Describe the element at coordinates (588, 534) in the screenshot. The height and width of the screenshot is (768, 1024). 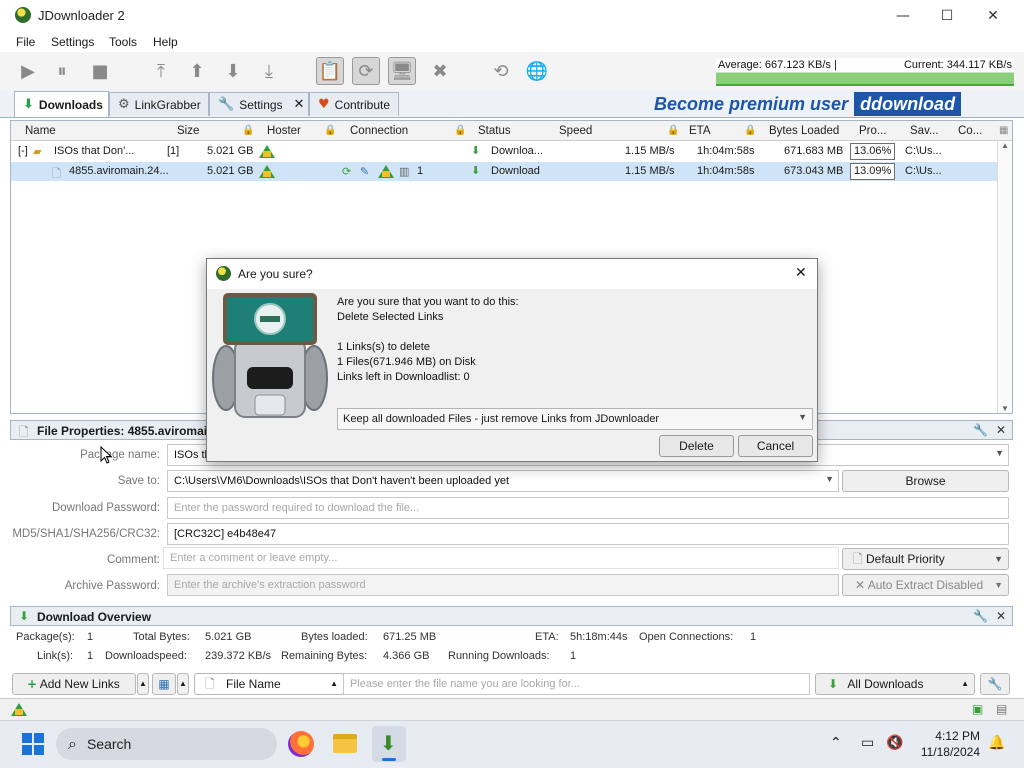
I see `checksum-field: [CRC32C] e4b48e47` at that location.